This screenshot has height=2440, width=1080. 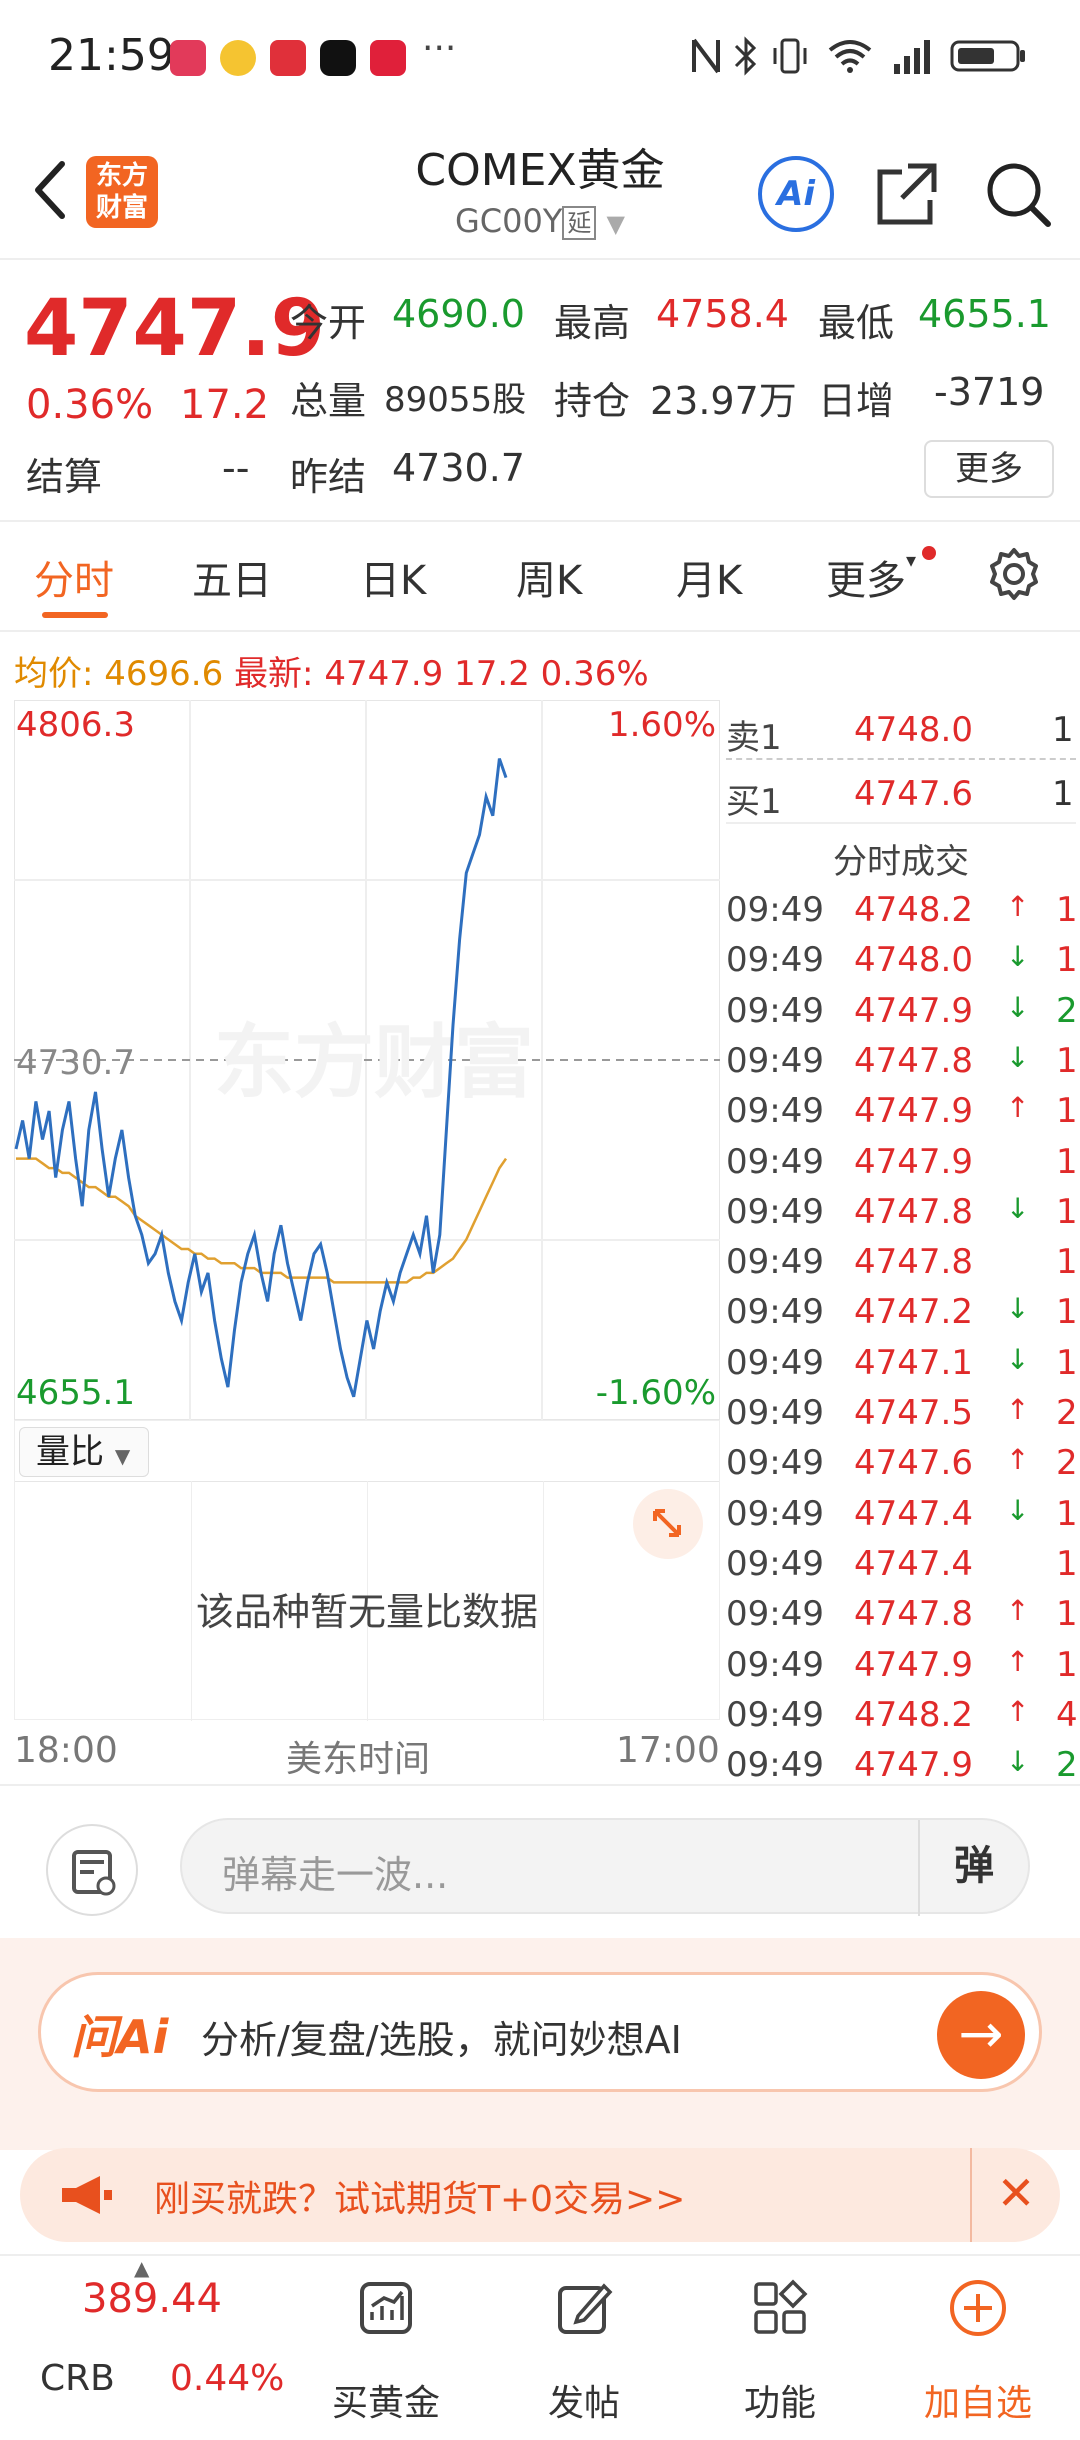 What do you see at coordinates (913, 1362) in the screenshot?
I see `trade-price: 4747.1` at bounding box center [913, 1362].